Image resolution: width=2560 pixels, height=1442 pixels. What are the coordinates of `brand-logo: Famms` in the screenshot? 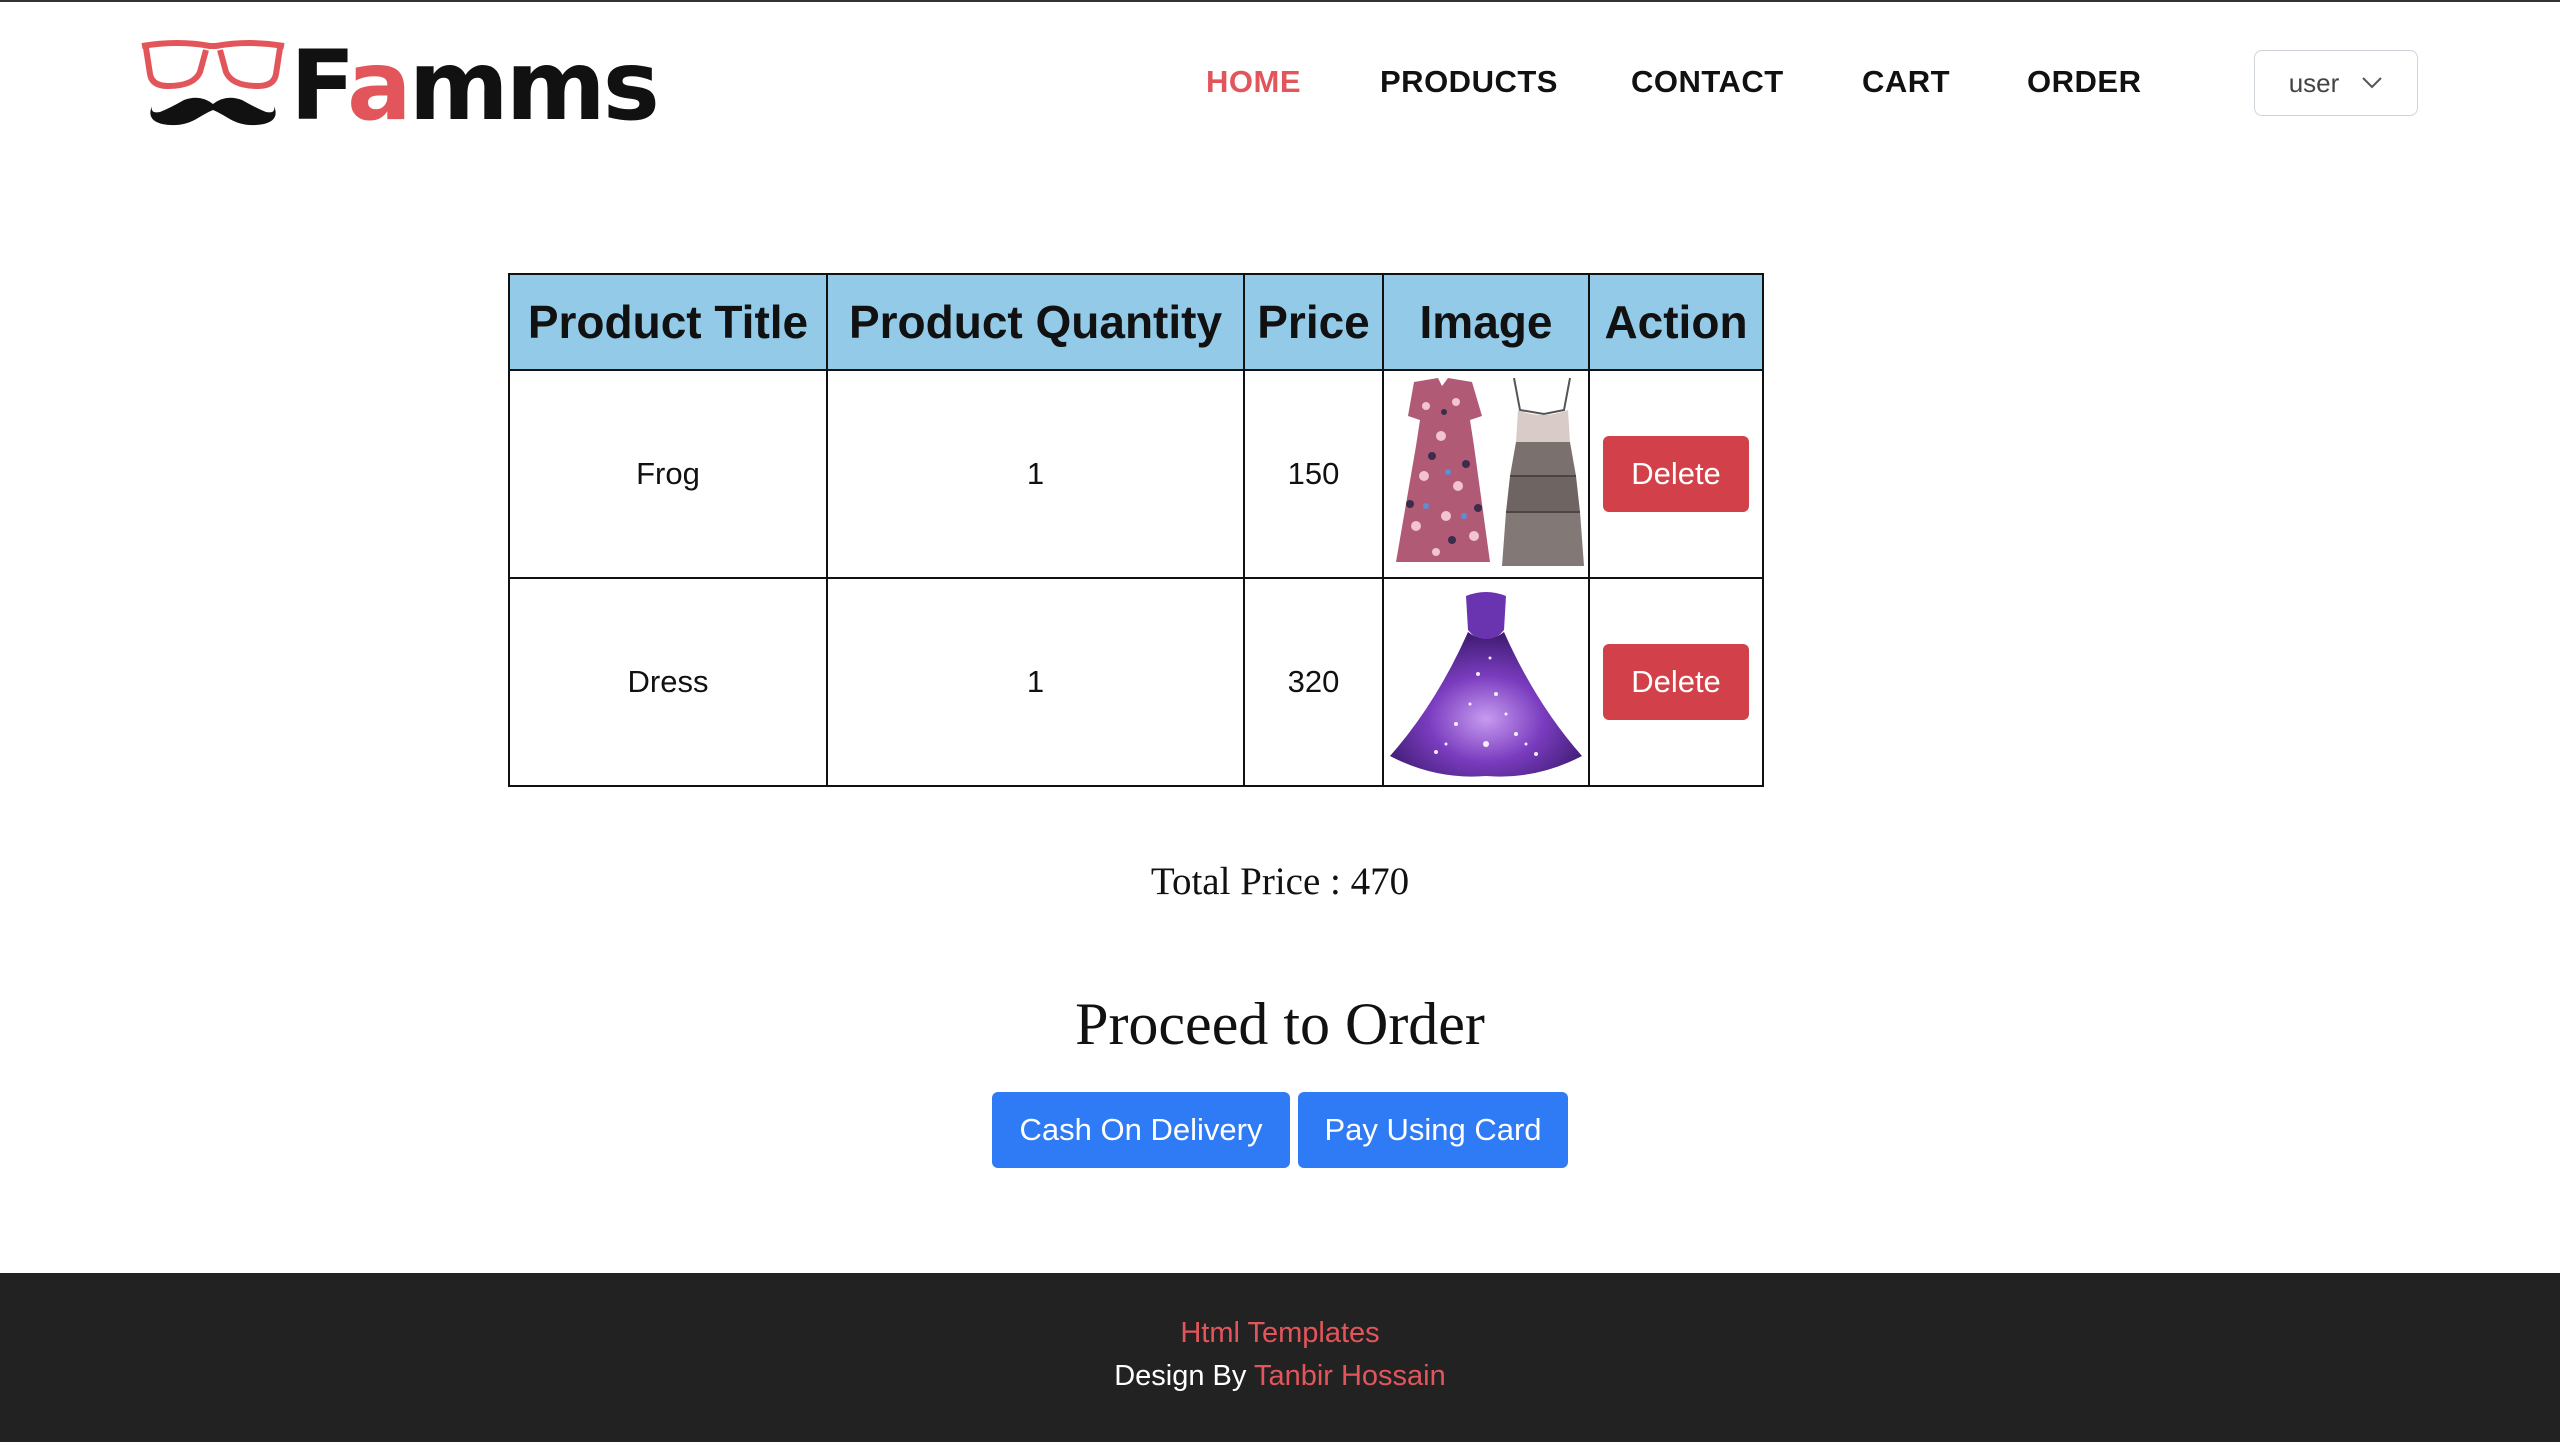 It's located at (399, 86).